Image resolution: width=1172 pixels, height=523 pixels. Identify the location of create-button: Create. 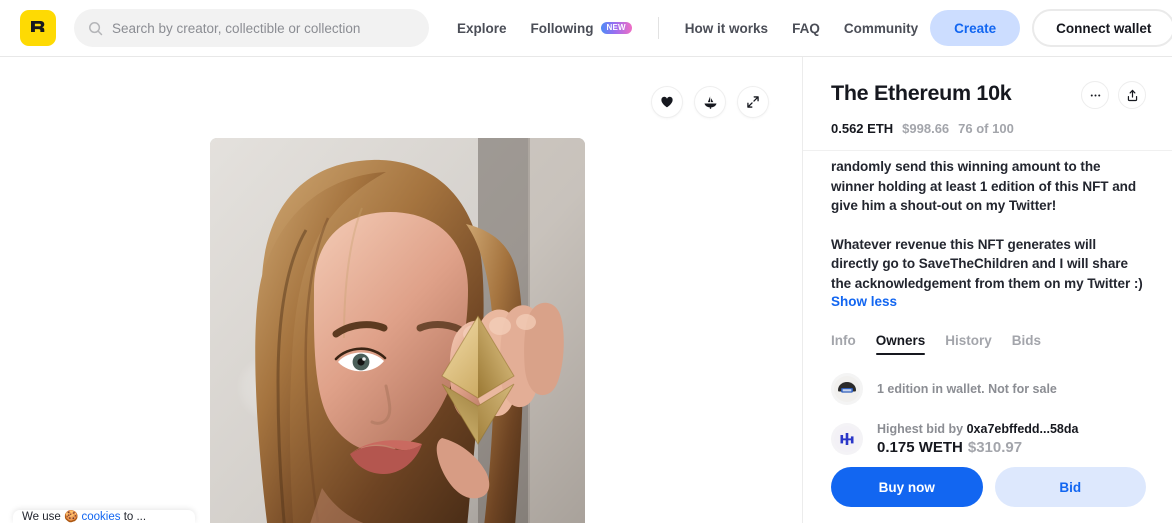
(975, 28).